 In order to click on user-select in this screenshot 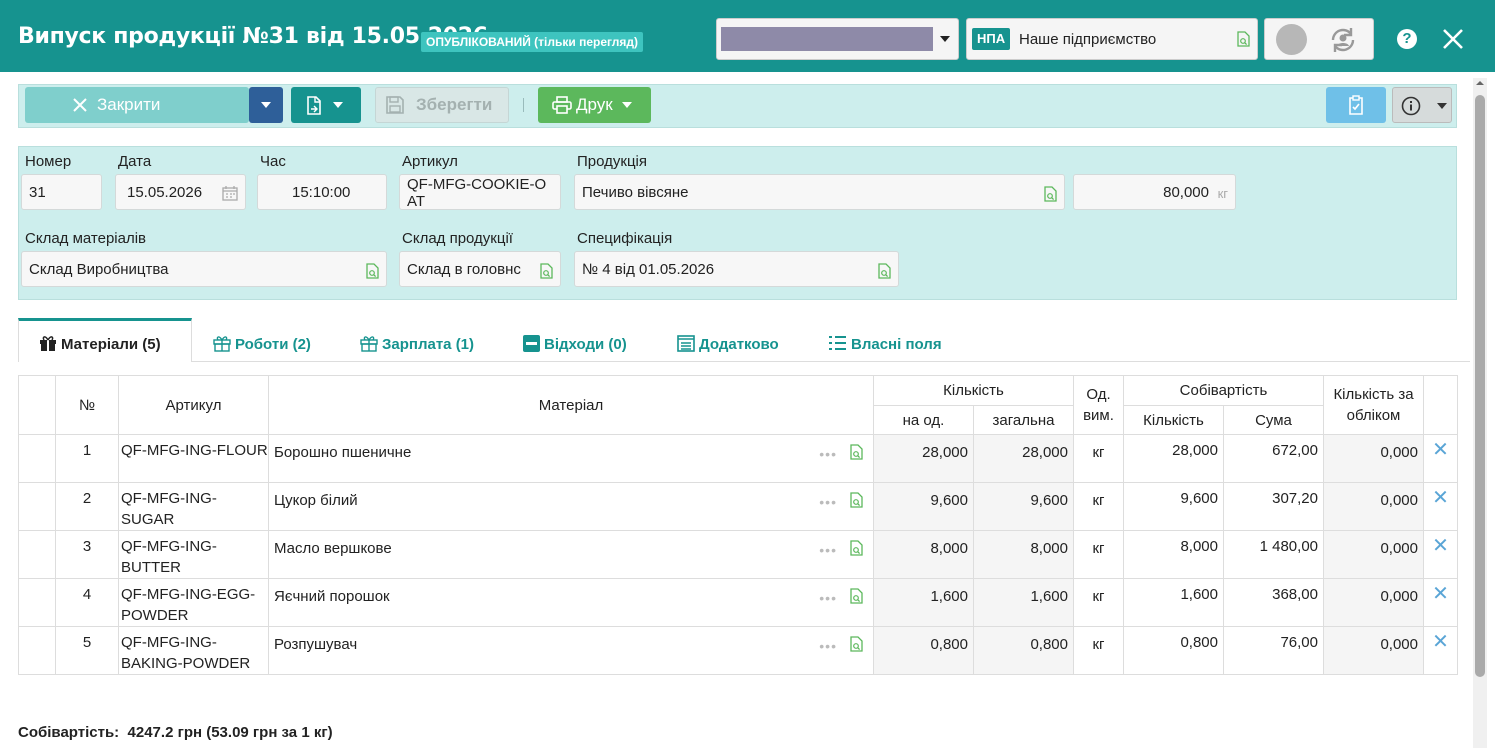, I will do `click(837, 39)`.